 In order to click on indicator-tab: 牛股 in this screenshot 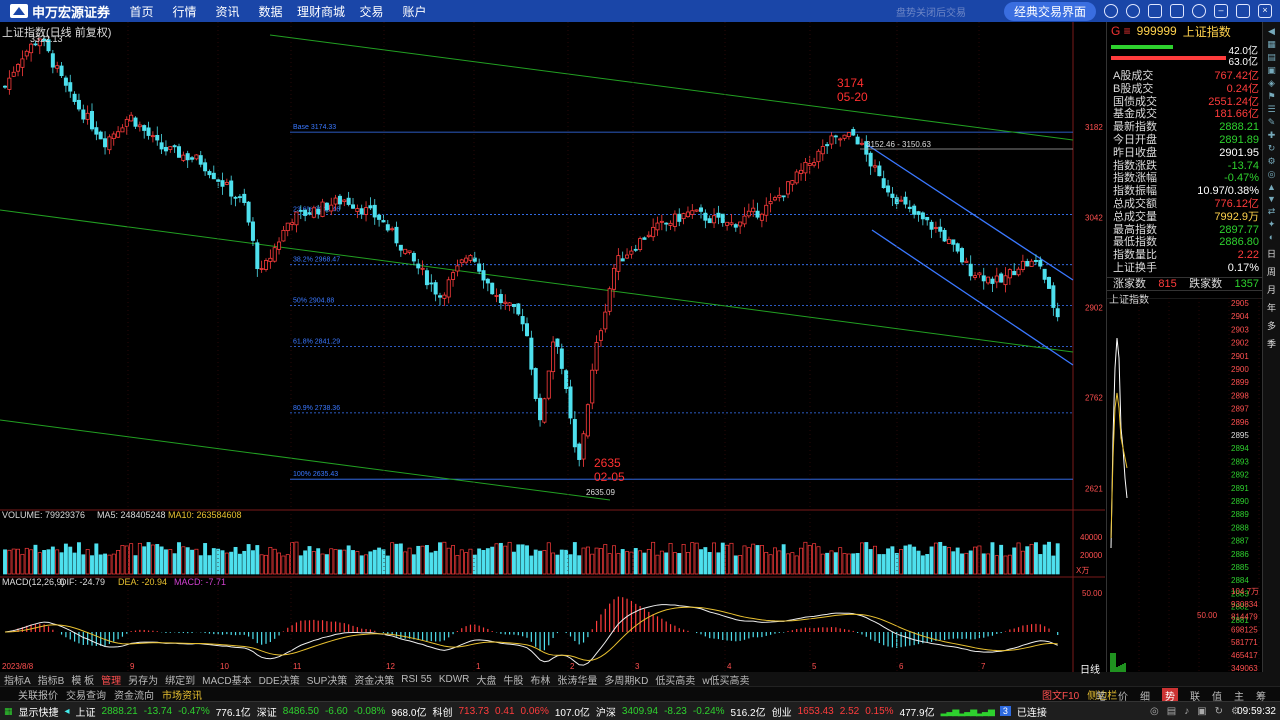, I will do `click(513, 679)`.